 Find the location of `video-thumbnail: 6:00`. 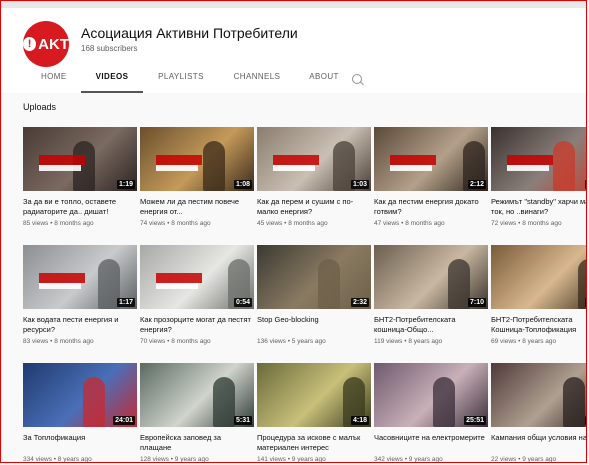

video-thumbnail: 6:00 is located at coordinates (538, 277).